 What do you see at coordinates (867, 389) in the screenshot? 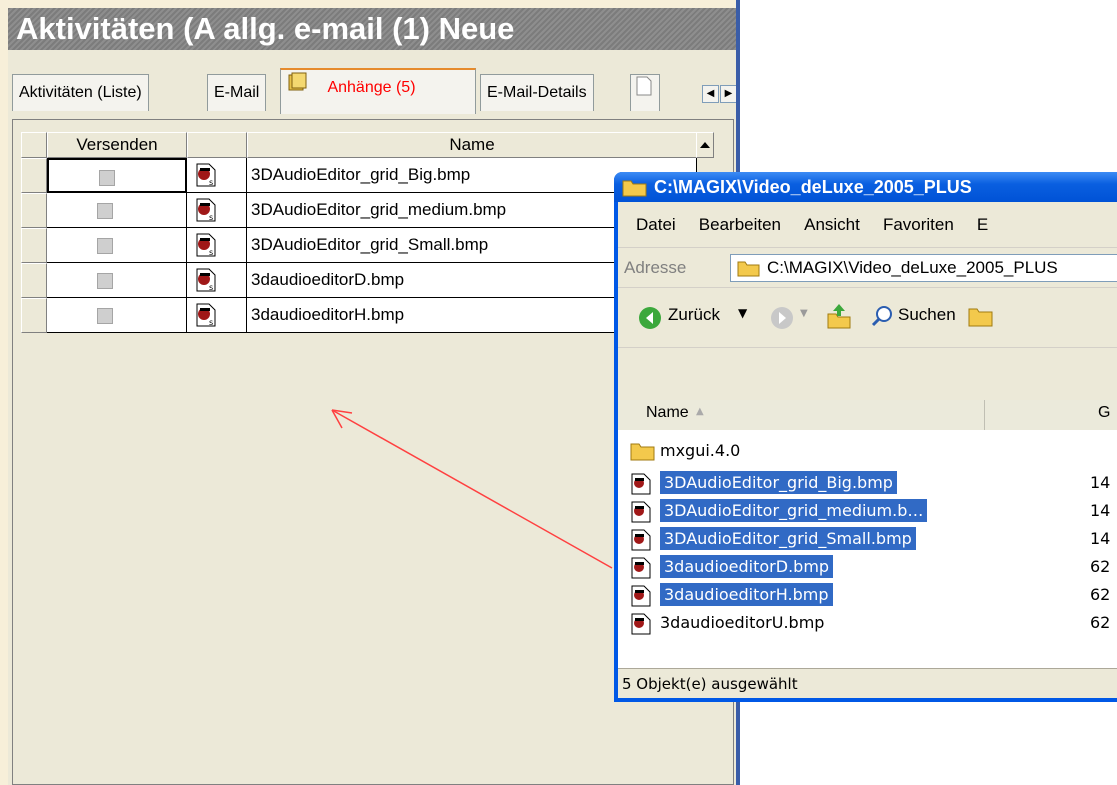
I see `list-header-area: Name ▲ G` at bounding box center [867, 389].